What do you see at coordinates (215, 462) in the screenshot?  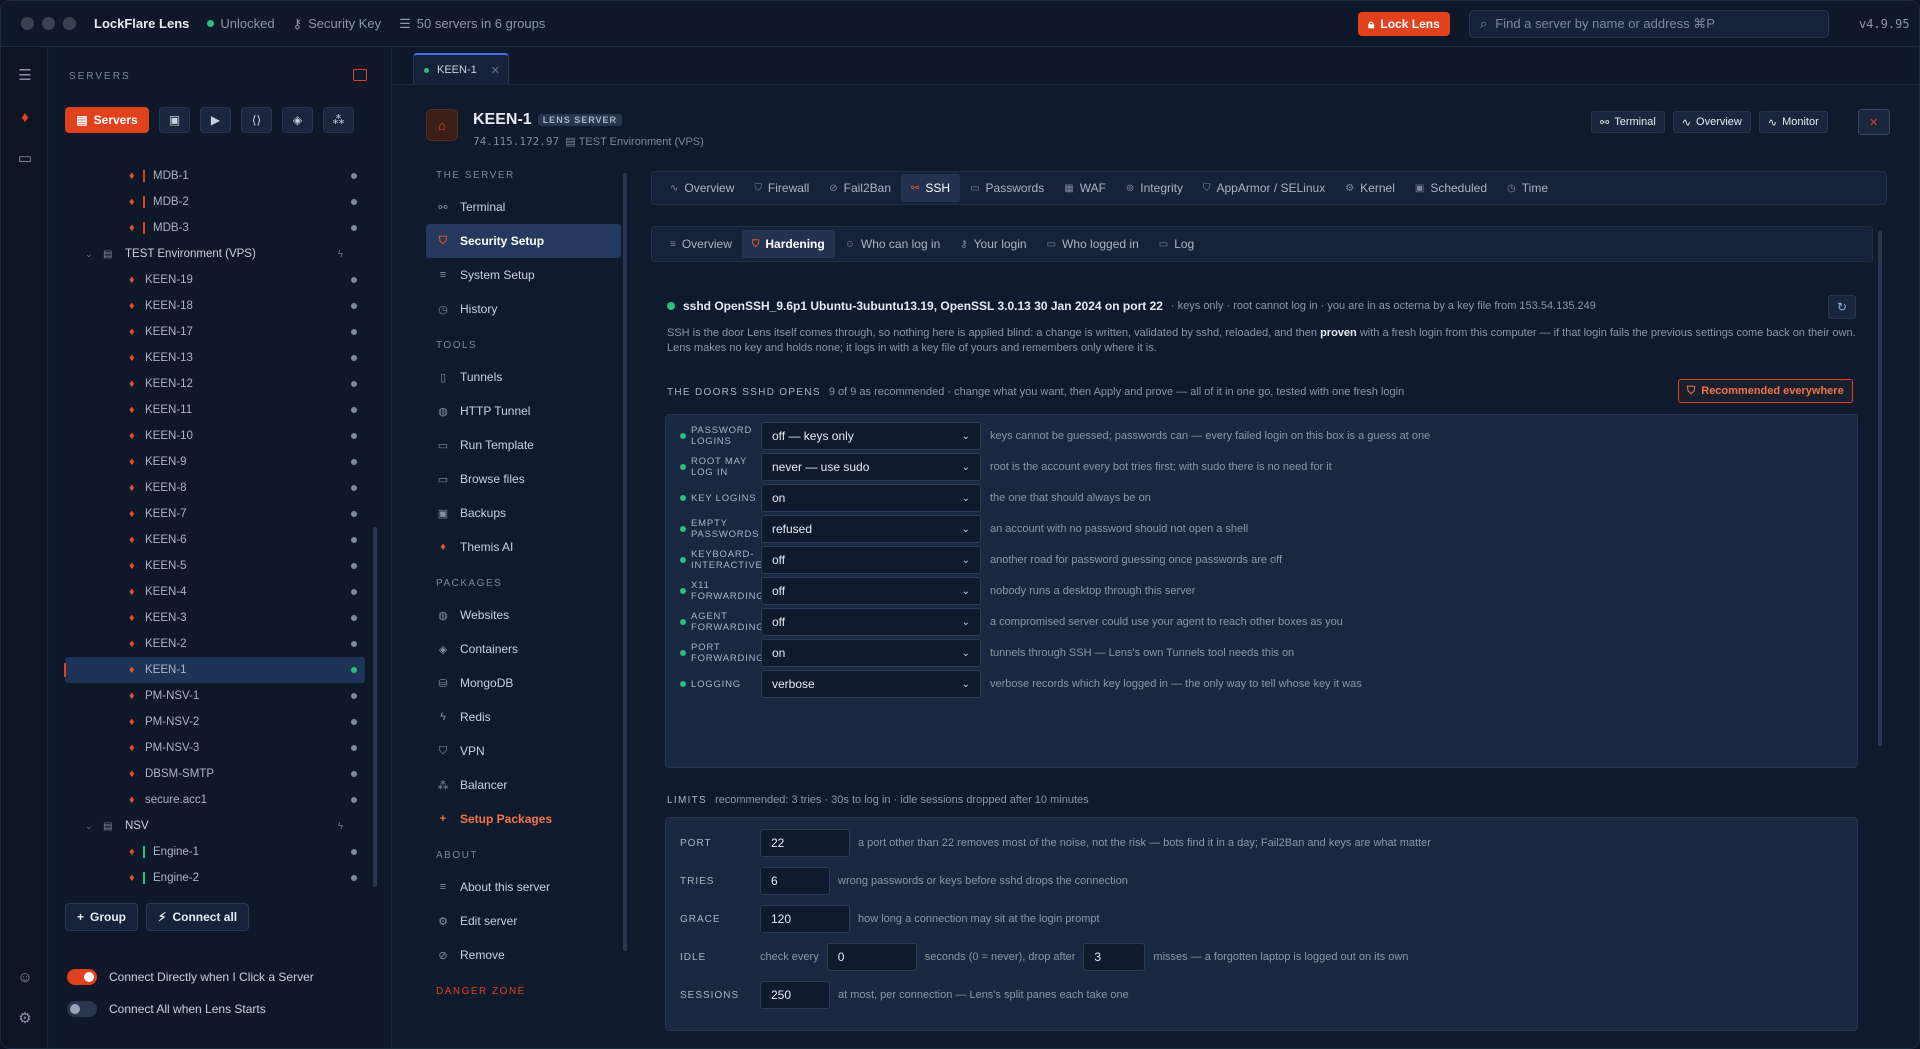 I see `tree-server-item: ♦ KEEN-9` at bounding box center [215, 462].